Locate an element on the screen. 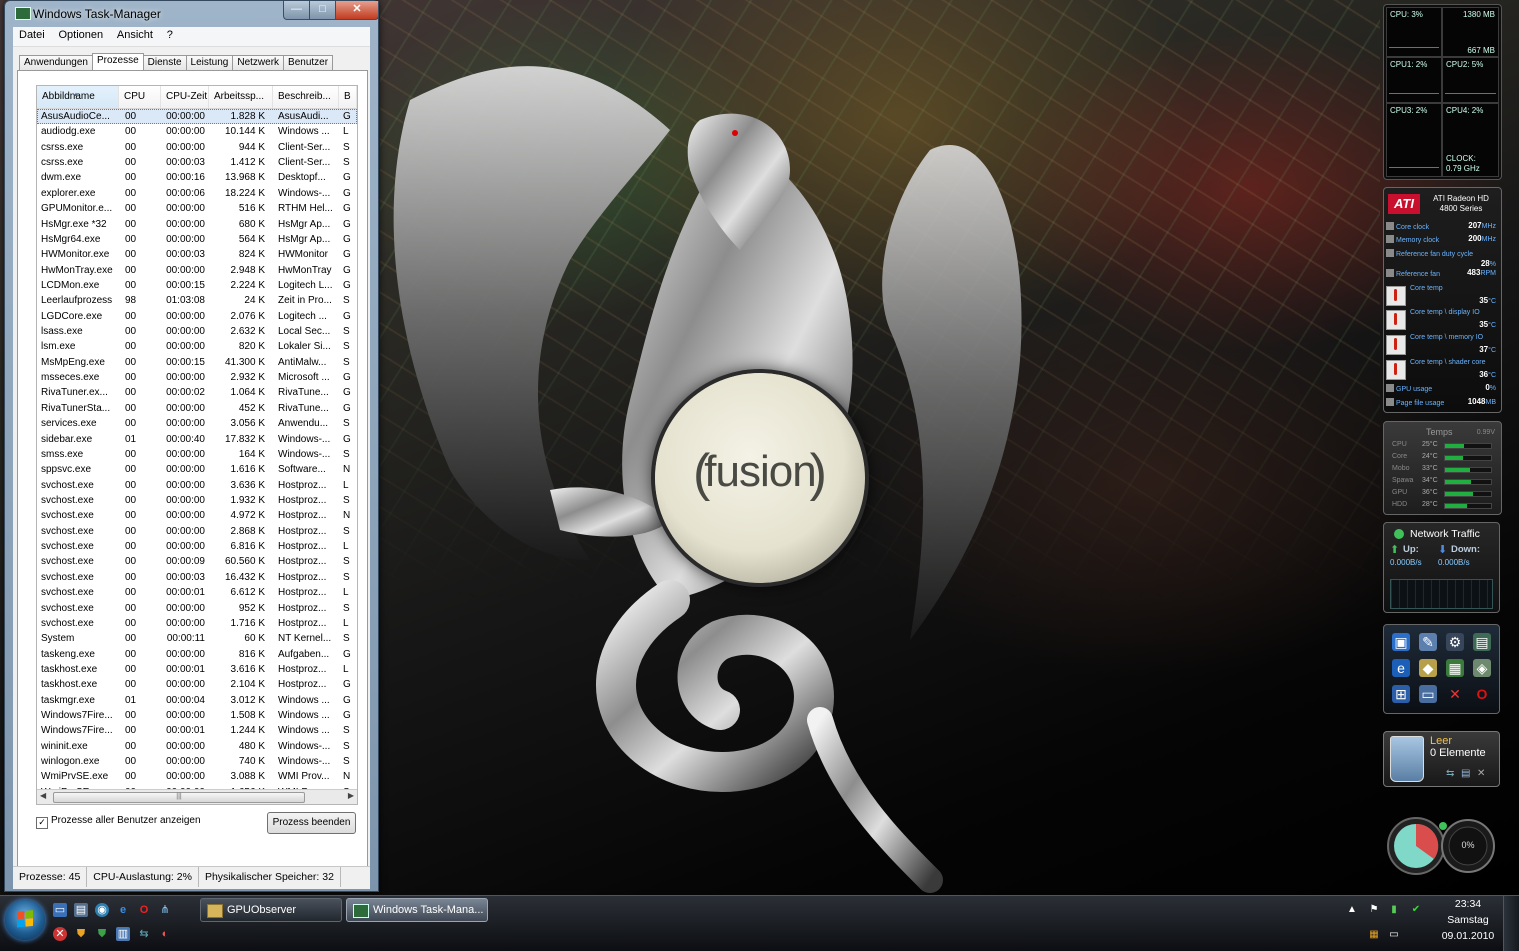 The image size is (1519, 951). shield-icon: ⛊ is located at coordinates (81, 934).